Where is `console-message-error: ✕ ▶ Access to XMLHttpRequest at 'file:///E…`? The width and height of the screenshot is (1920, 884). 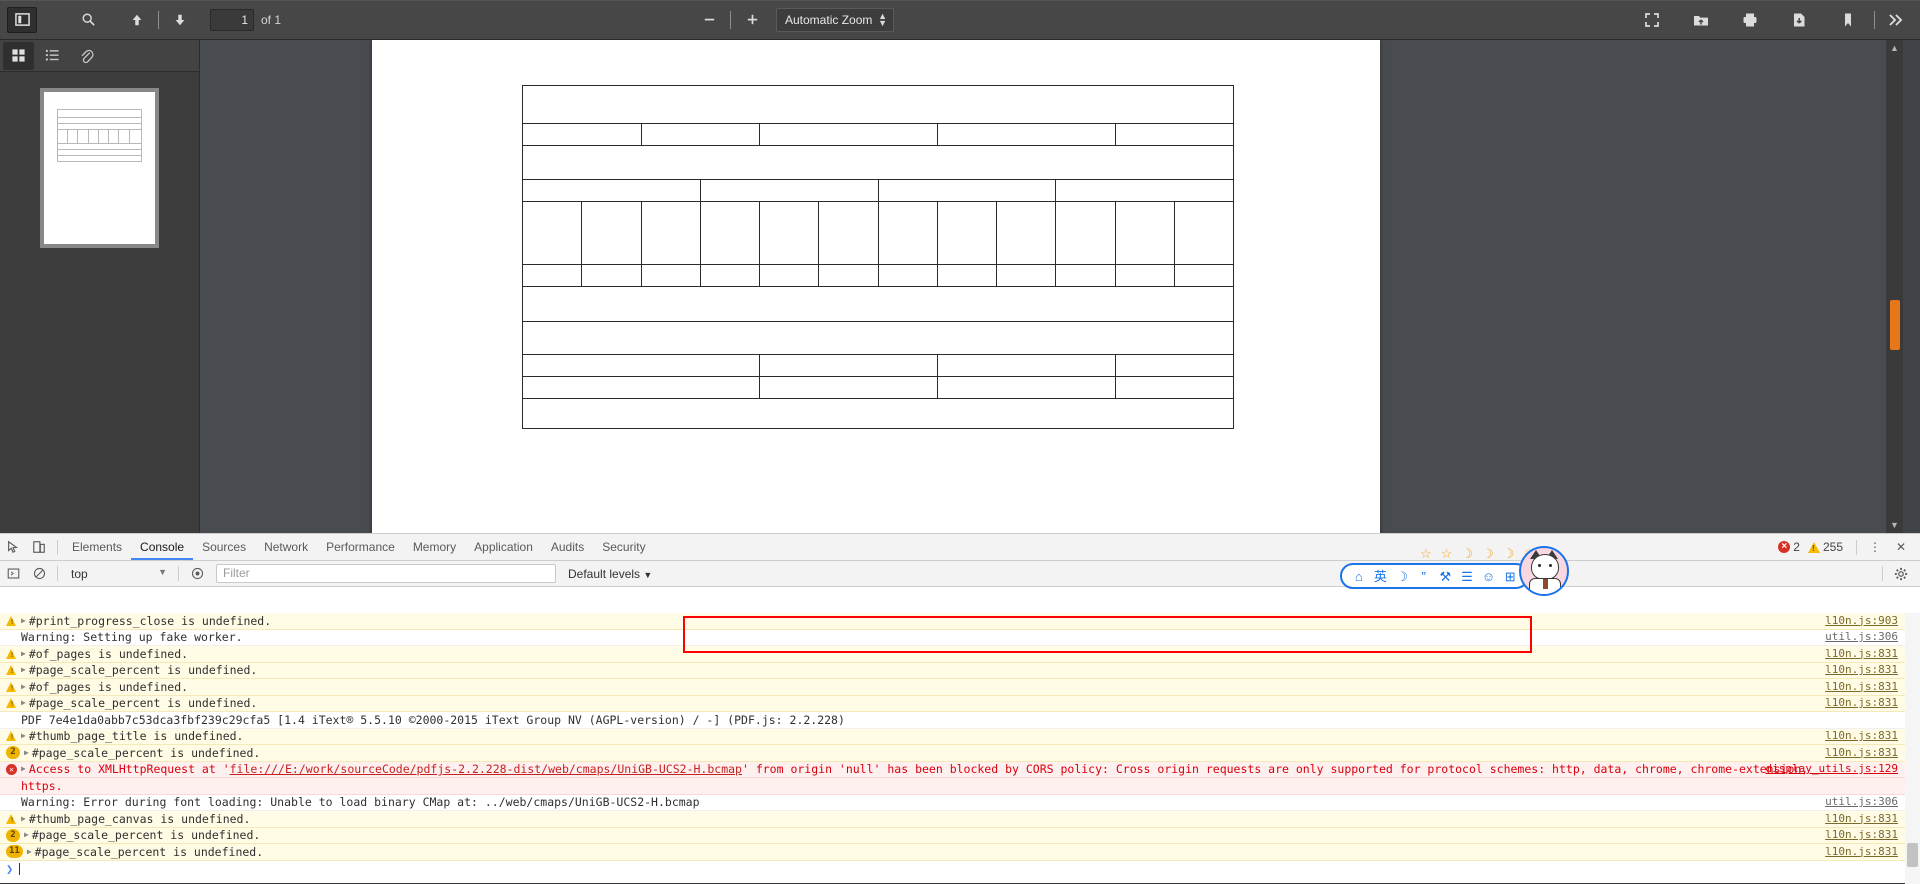 console-message-error: ✕ ▶ Access to XMLHttpRequest at 'file:///E… is located at coordinates (960, 769).